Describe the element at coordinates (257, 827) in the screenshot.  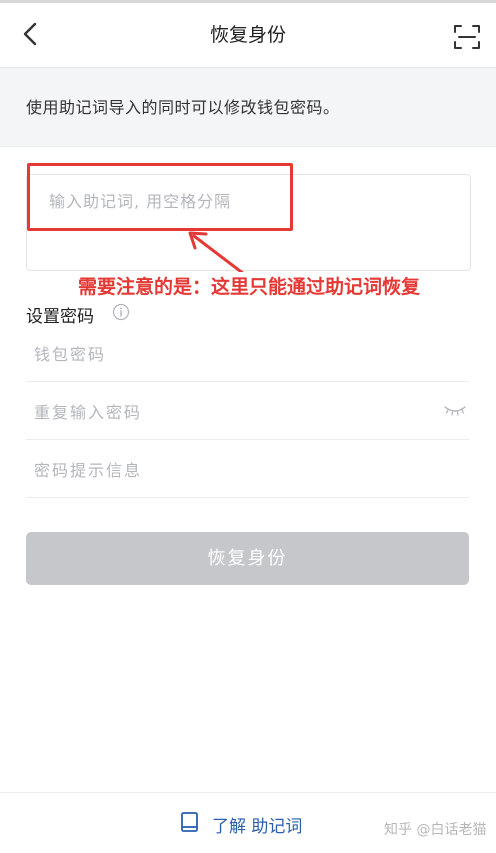
I see `learn-mnemonic-text: 了解 助记词` at that location.